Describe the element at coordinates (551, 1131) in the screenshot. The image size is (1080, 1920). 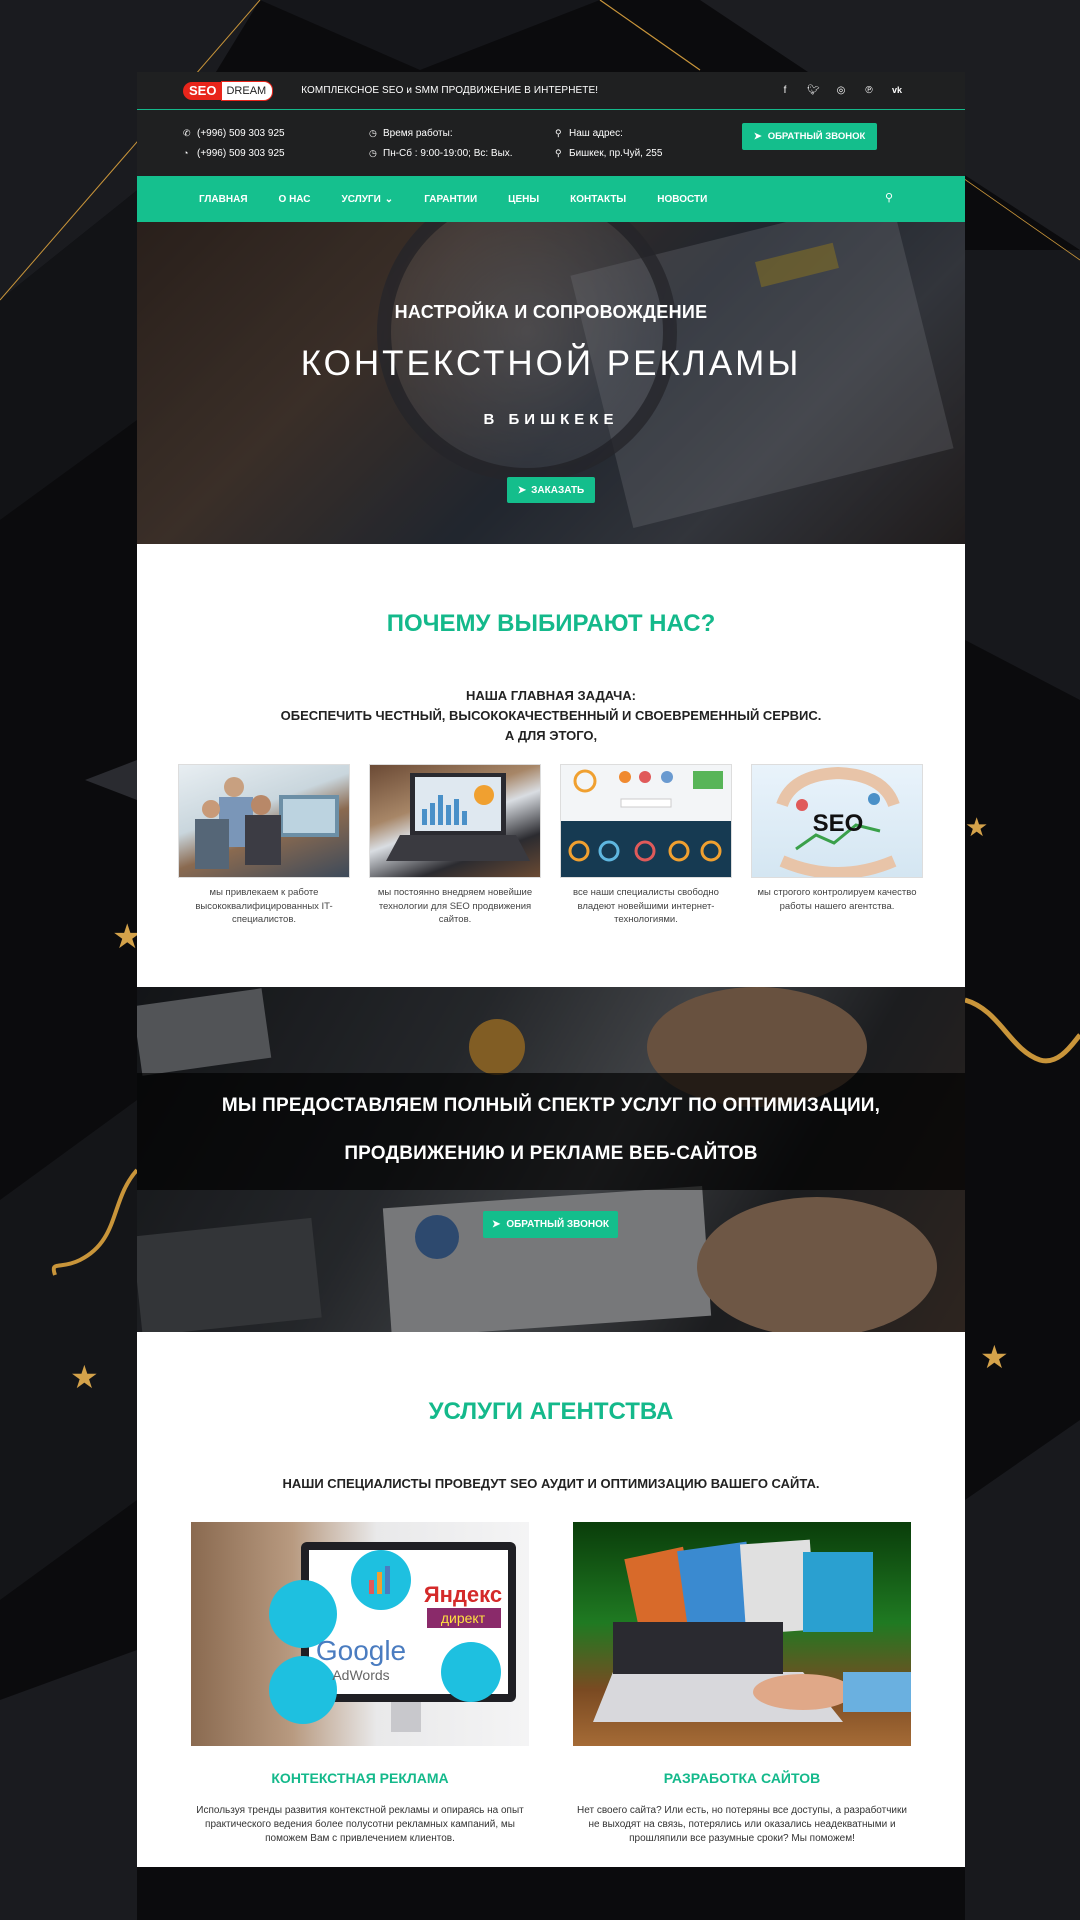
I see `banner-text-strip` at that location.